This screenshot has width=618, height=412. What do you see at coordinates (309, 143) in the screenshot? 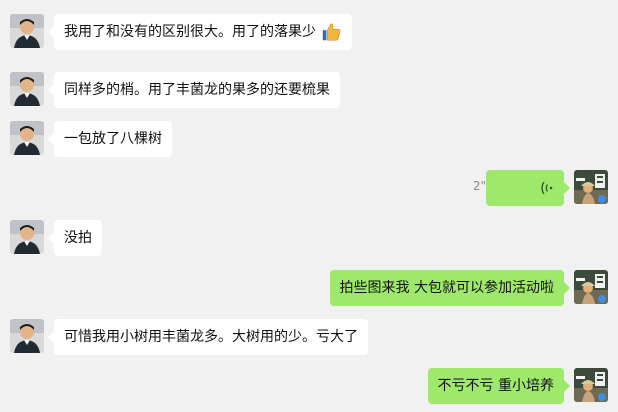
I see `message-row: 一包放了八棵树` at bounding box center [309, 143].